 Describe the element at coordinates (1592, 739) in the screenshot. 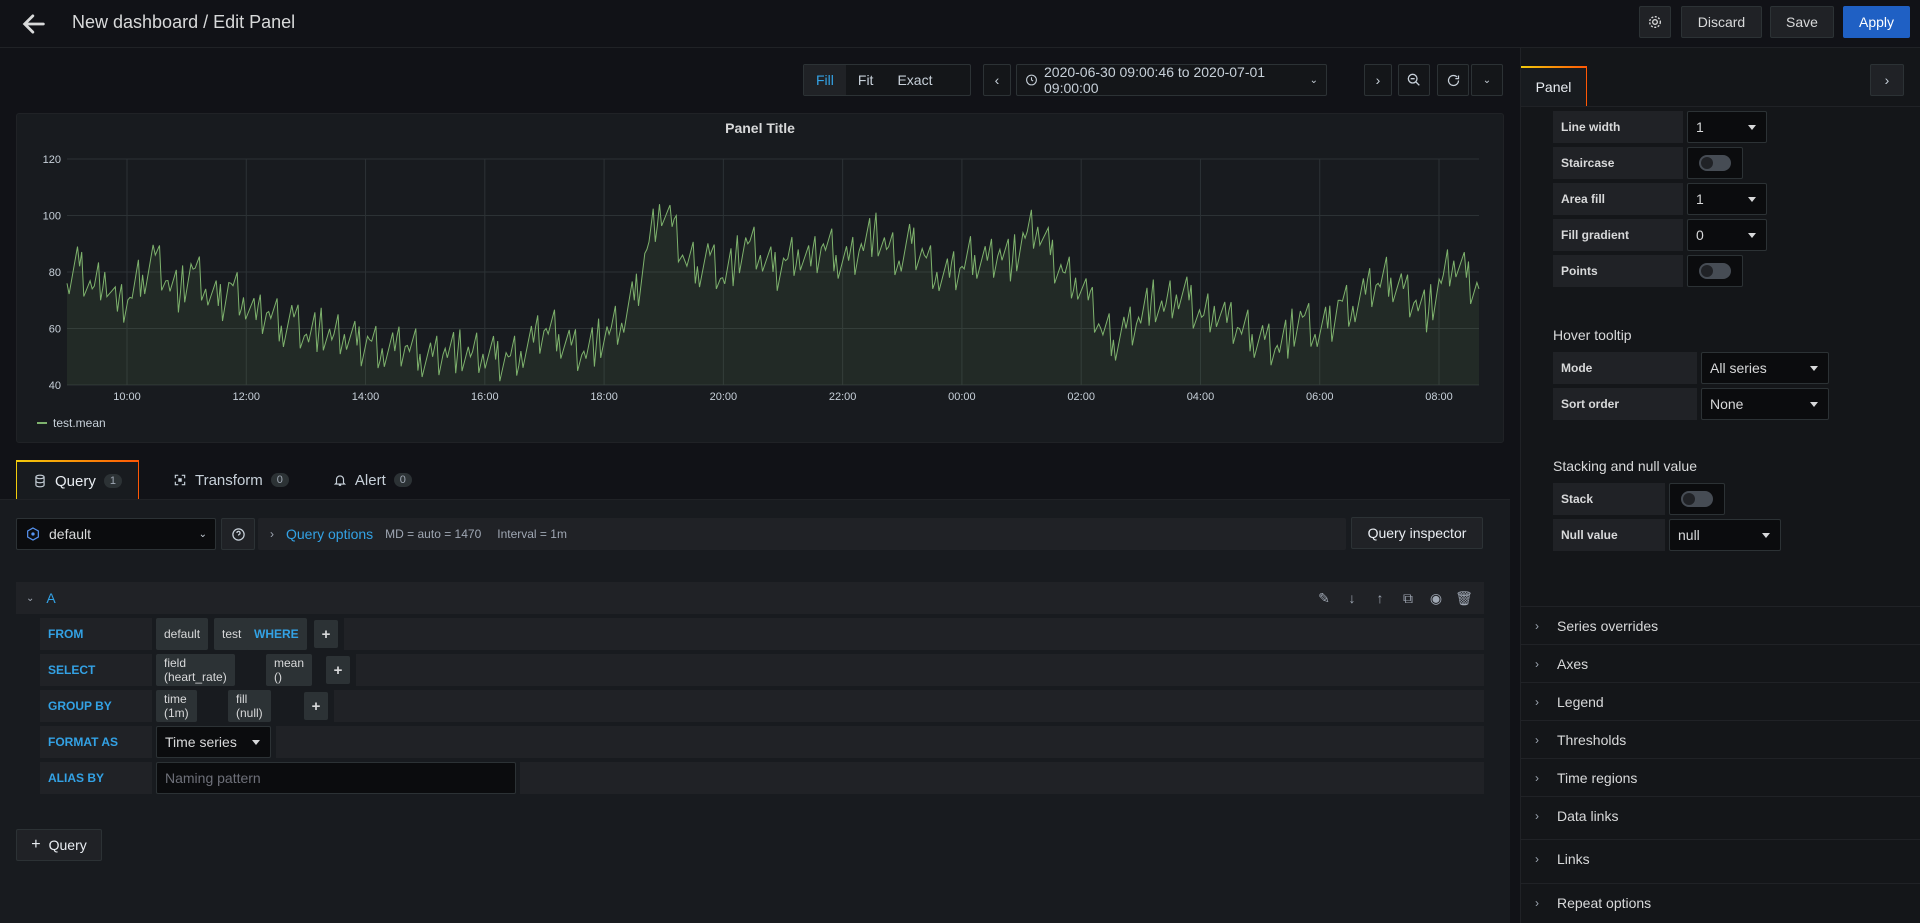

I see `section-label: Thresholds` at that location.